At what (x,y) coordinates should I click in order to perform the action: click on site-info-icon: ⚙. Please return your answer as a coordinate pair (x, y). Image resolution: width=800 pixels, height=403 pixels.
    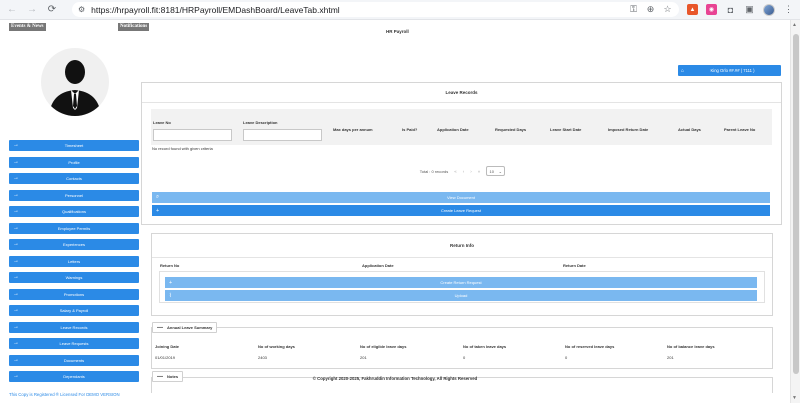
    Looking at the image, I should click on (81, 9).